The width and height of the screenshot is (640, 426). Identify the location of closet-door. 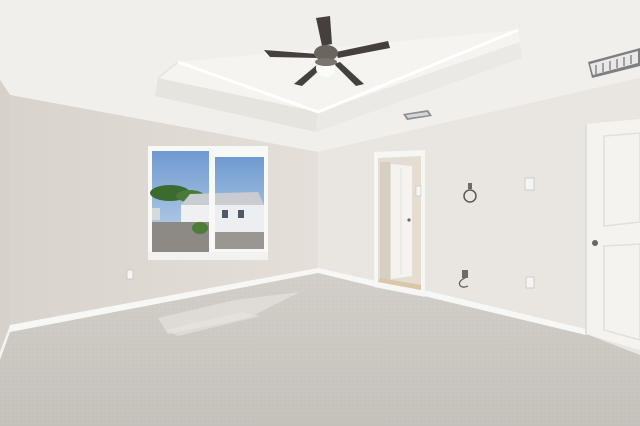
(612, 234).